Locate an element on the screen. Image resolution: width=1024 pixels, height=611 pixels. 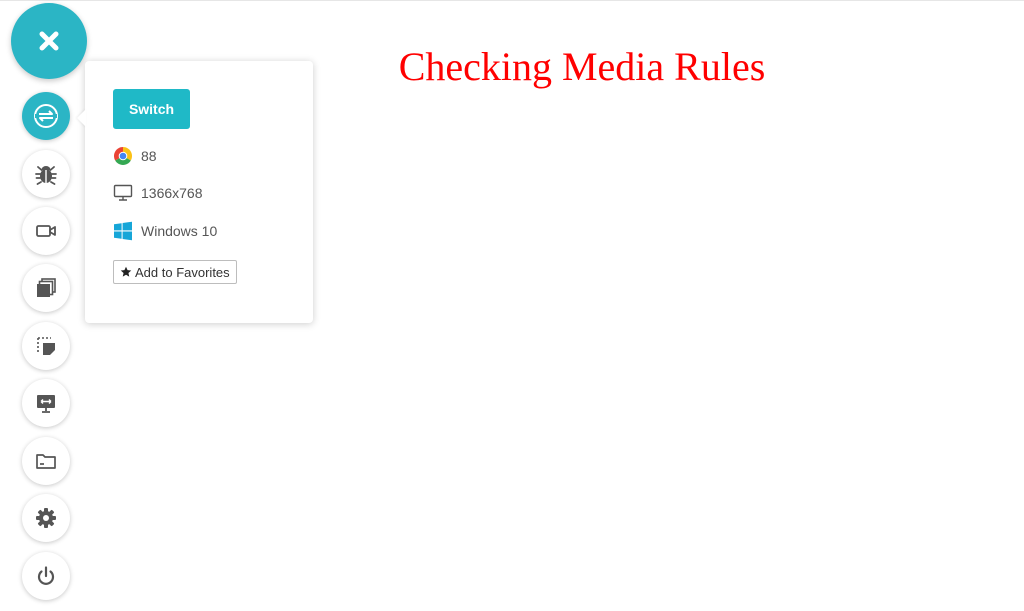
left-toolbar is located at coordinates (47, 306).